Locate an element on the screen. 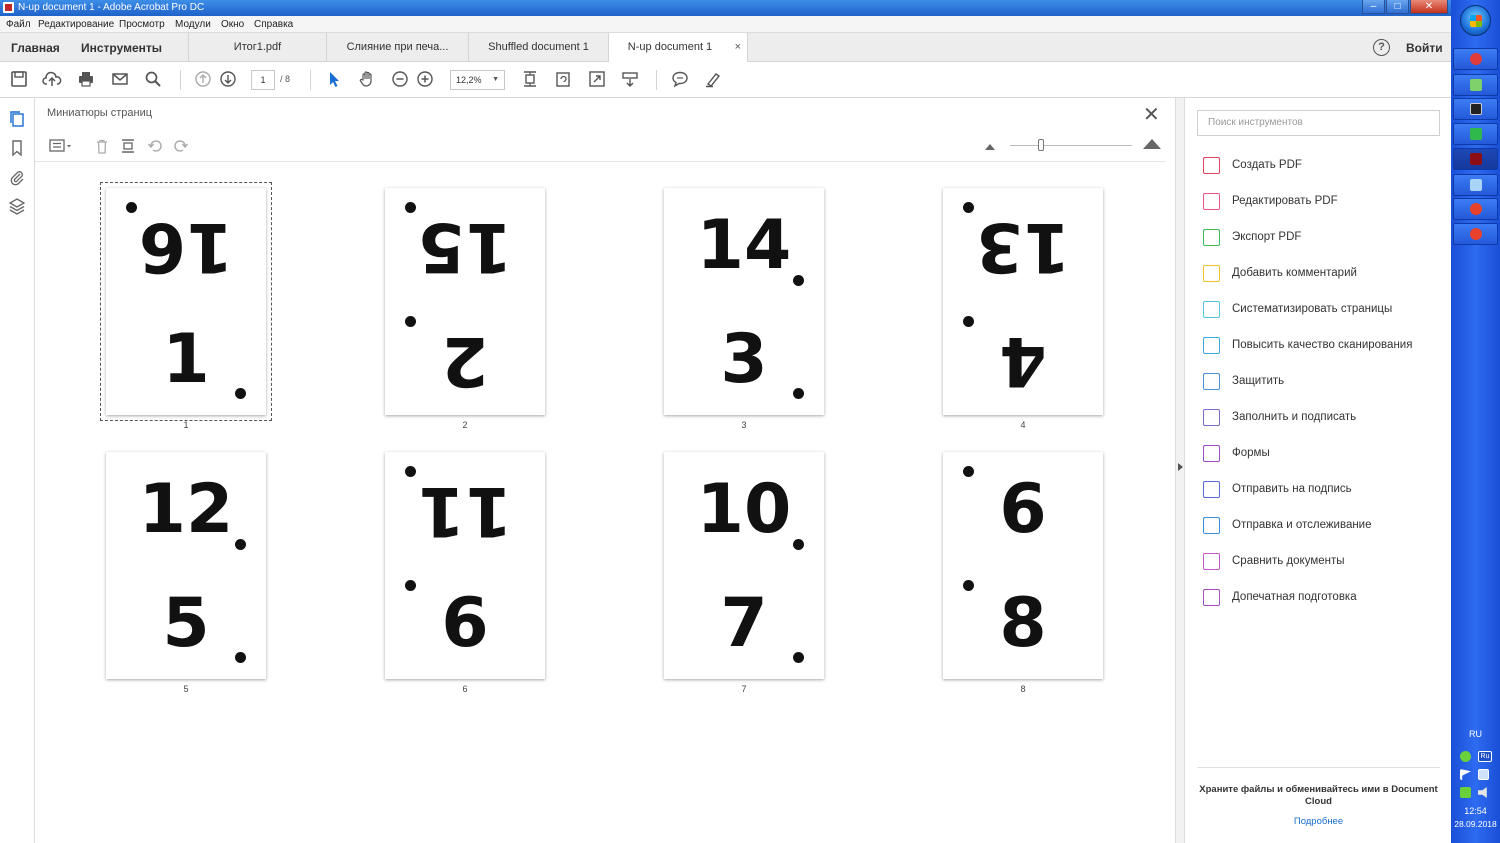 The height and width of the screenshot is (843, 1500). rotate-left-icon is located at coordinates (155, 147).